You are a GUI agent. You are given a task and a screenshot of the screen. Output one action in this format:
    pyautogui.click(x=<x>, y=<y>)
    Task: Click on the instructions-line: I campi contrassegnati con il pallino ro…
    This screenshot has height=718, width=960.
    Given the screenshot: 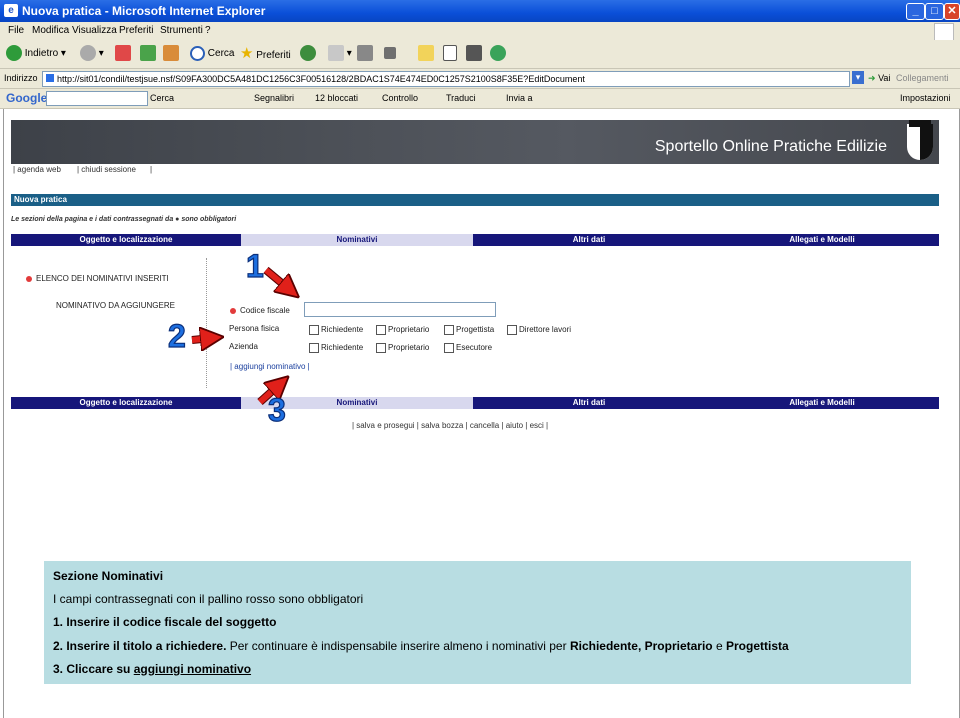 What is the action you would take?
    pyautogui.click(x=208, y=599)
    